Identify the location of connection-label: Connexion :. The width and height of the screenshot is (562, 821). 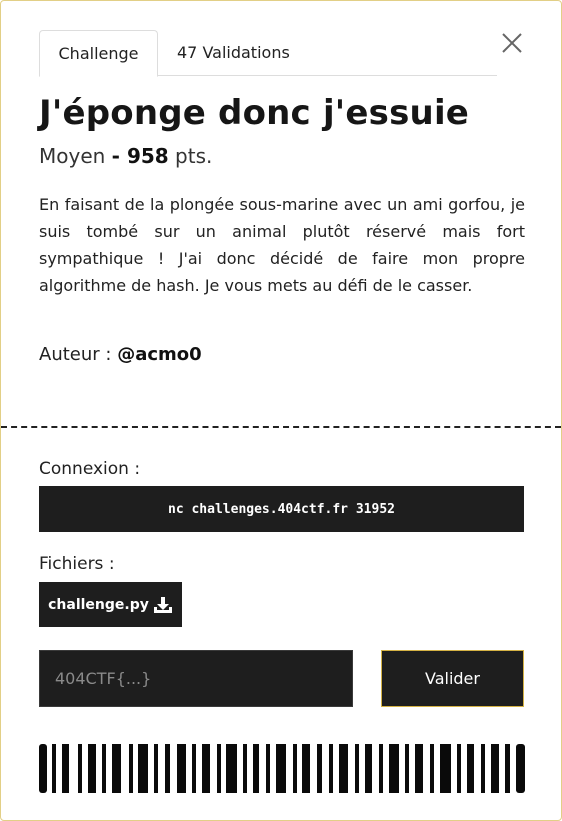
(90, 469).